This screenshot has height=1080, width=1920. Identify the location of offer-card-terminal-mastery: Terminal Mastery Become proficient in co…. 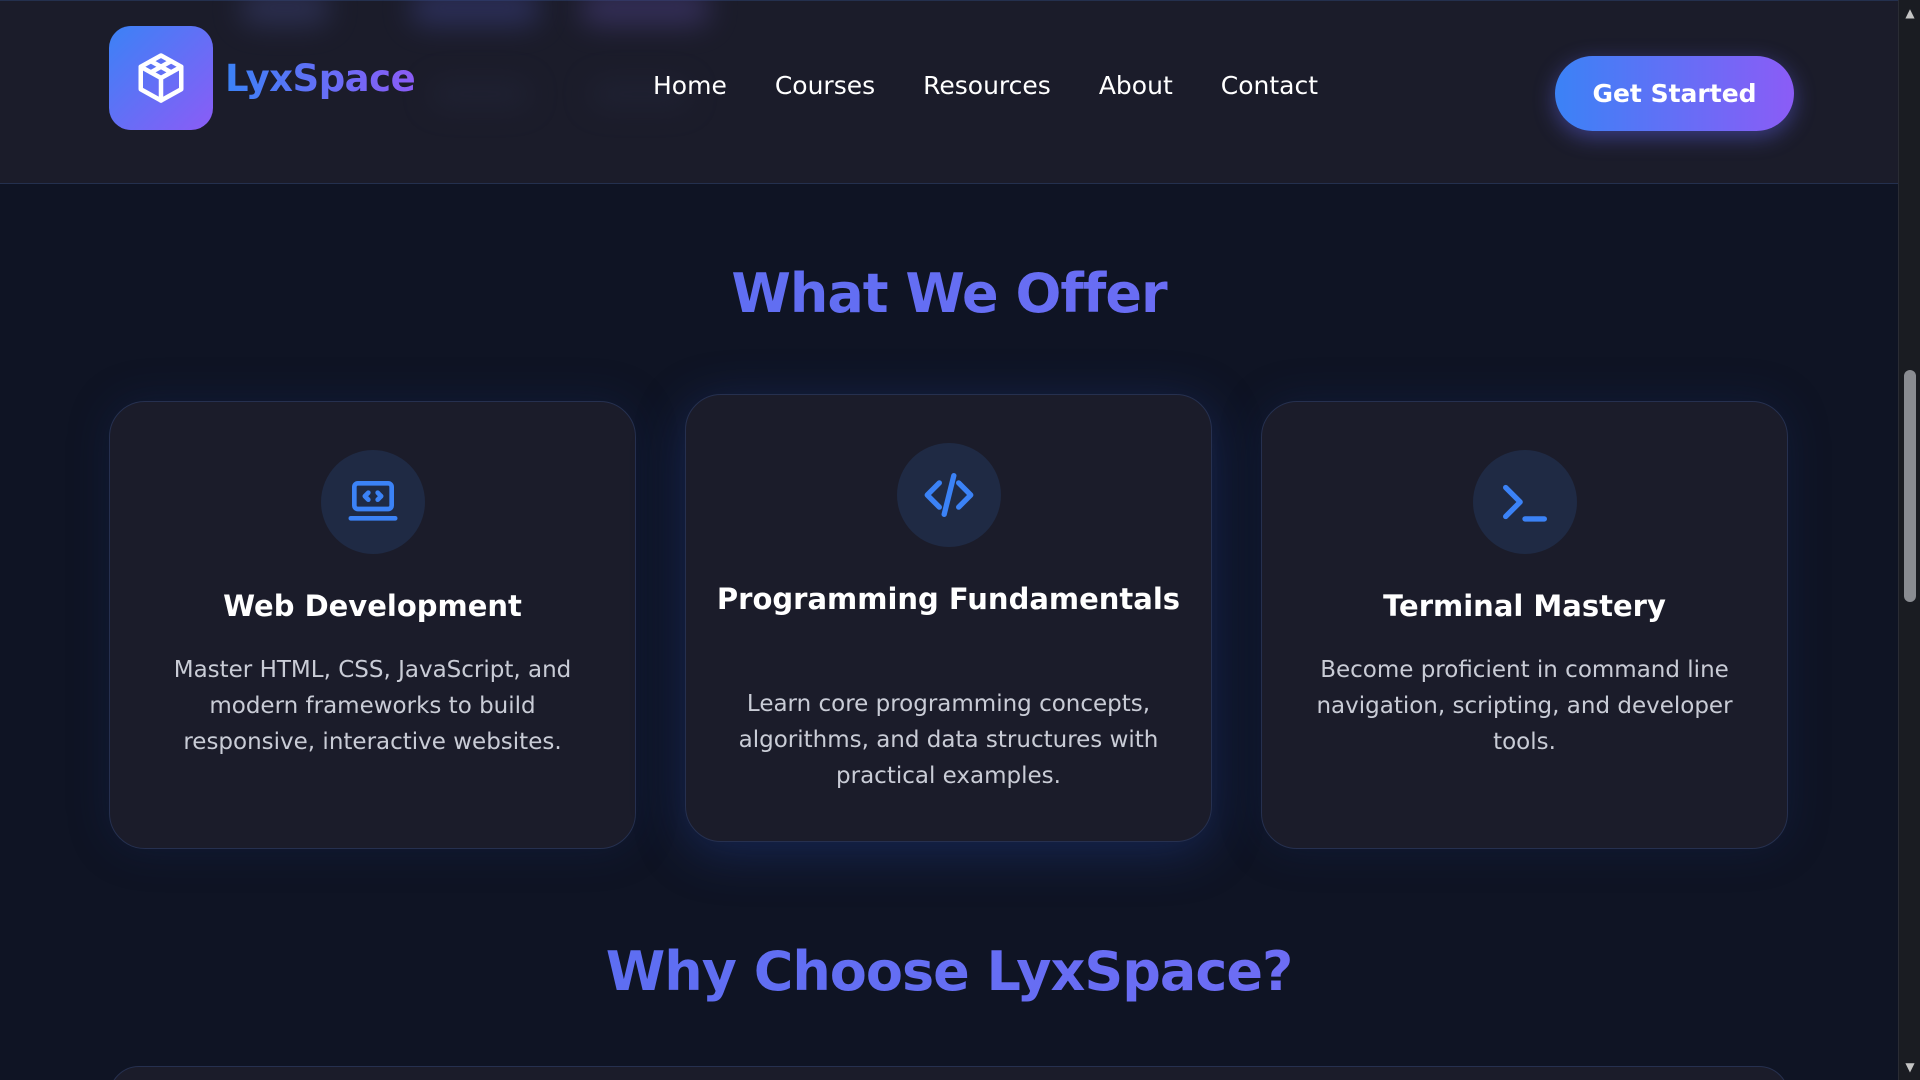
(1524, 625).